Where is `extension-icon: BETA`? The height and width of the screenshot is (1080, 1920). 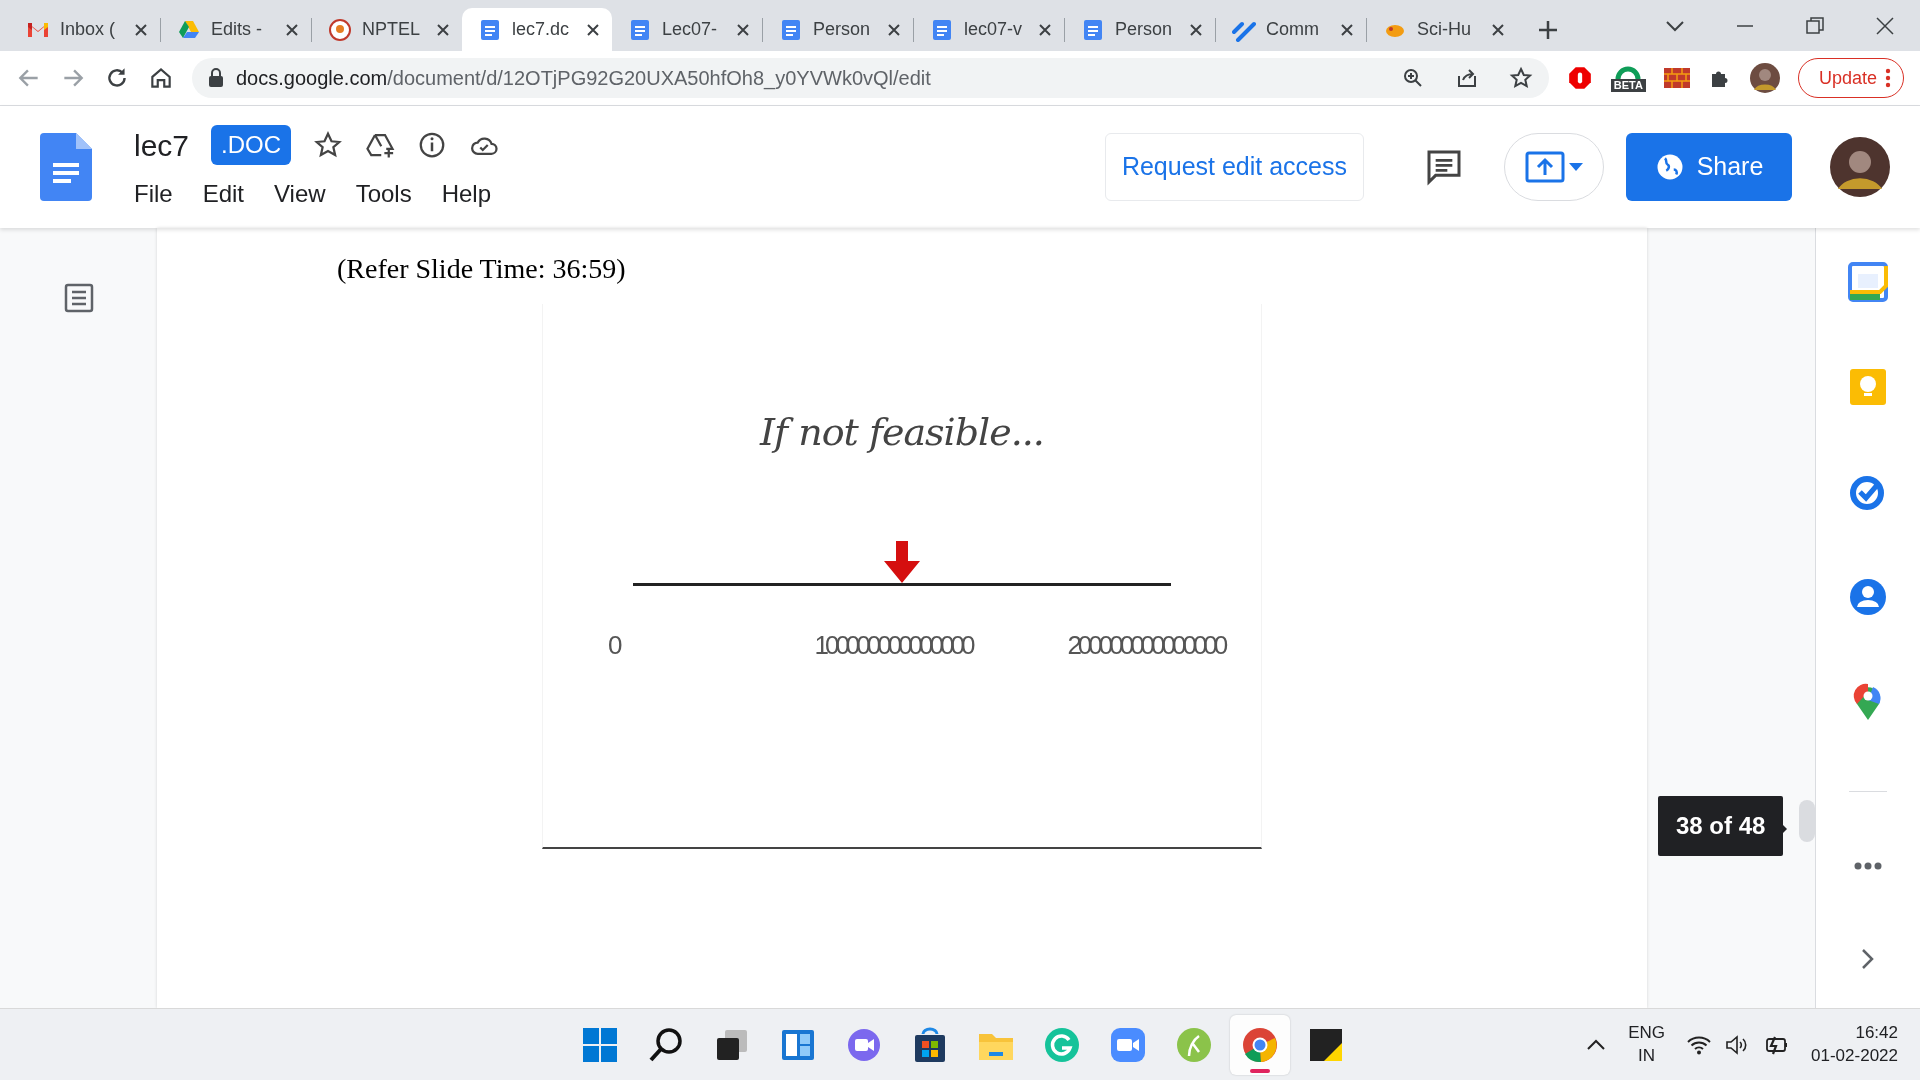
extension-icon: BETA is located at coordinates (1628, 78).